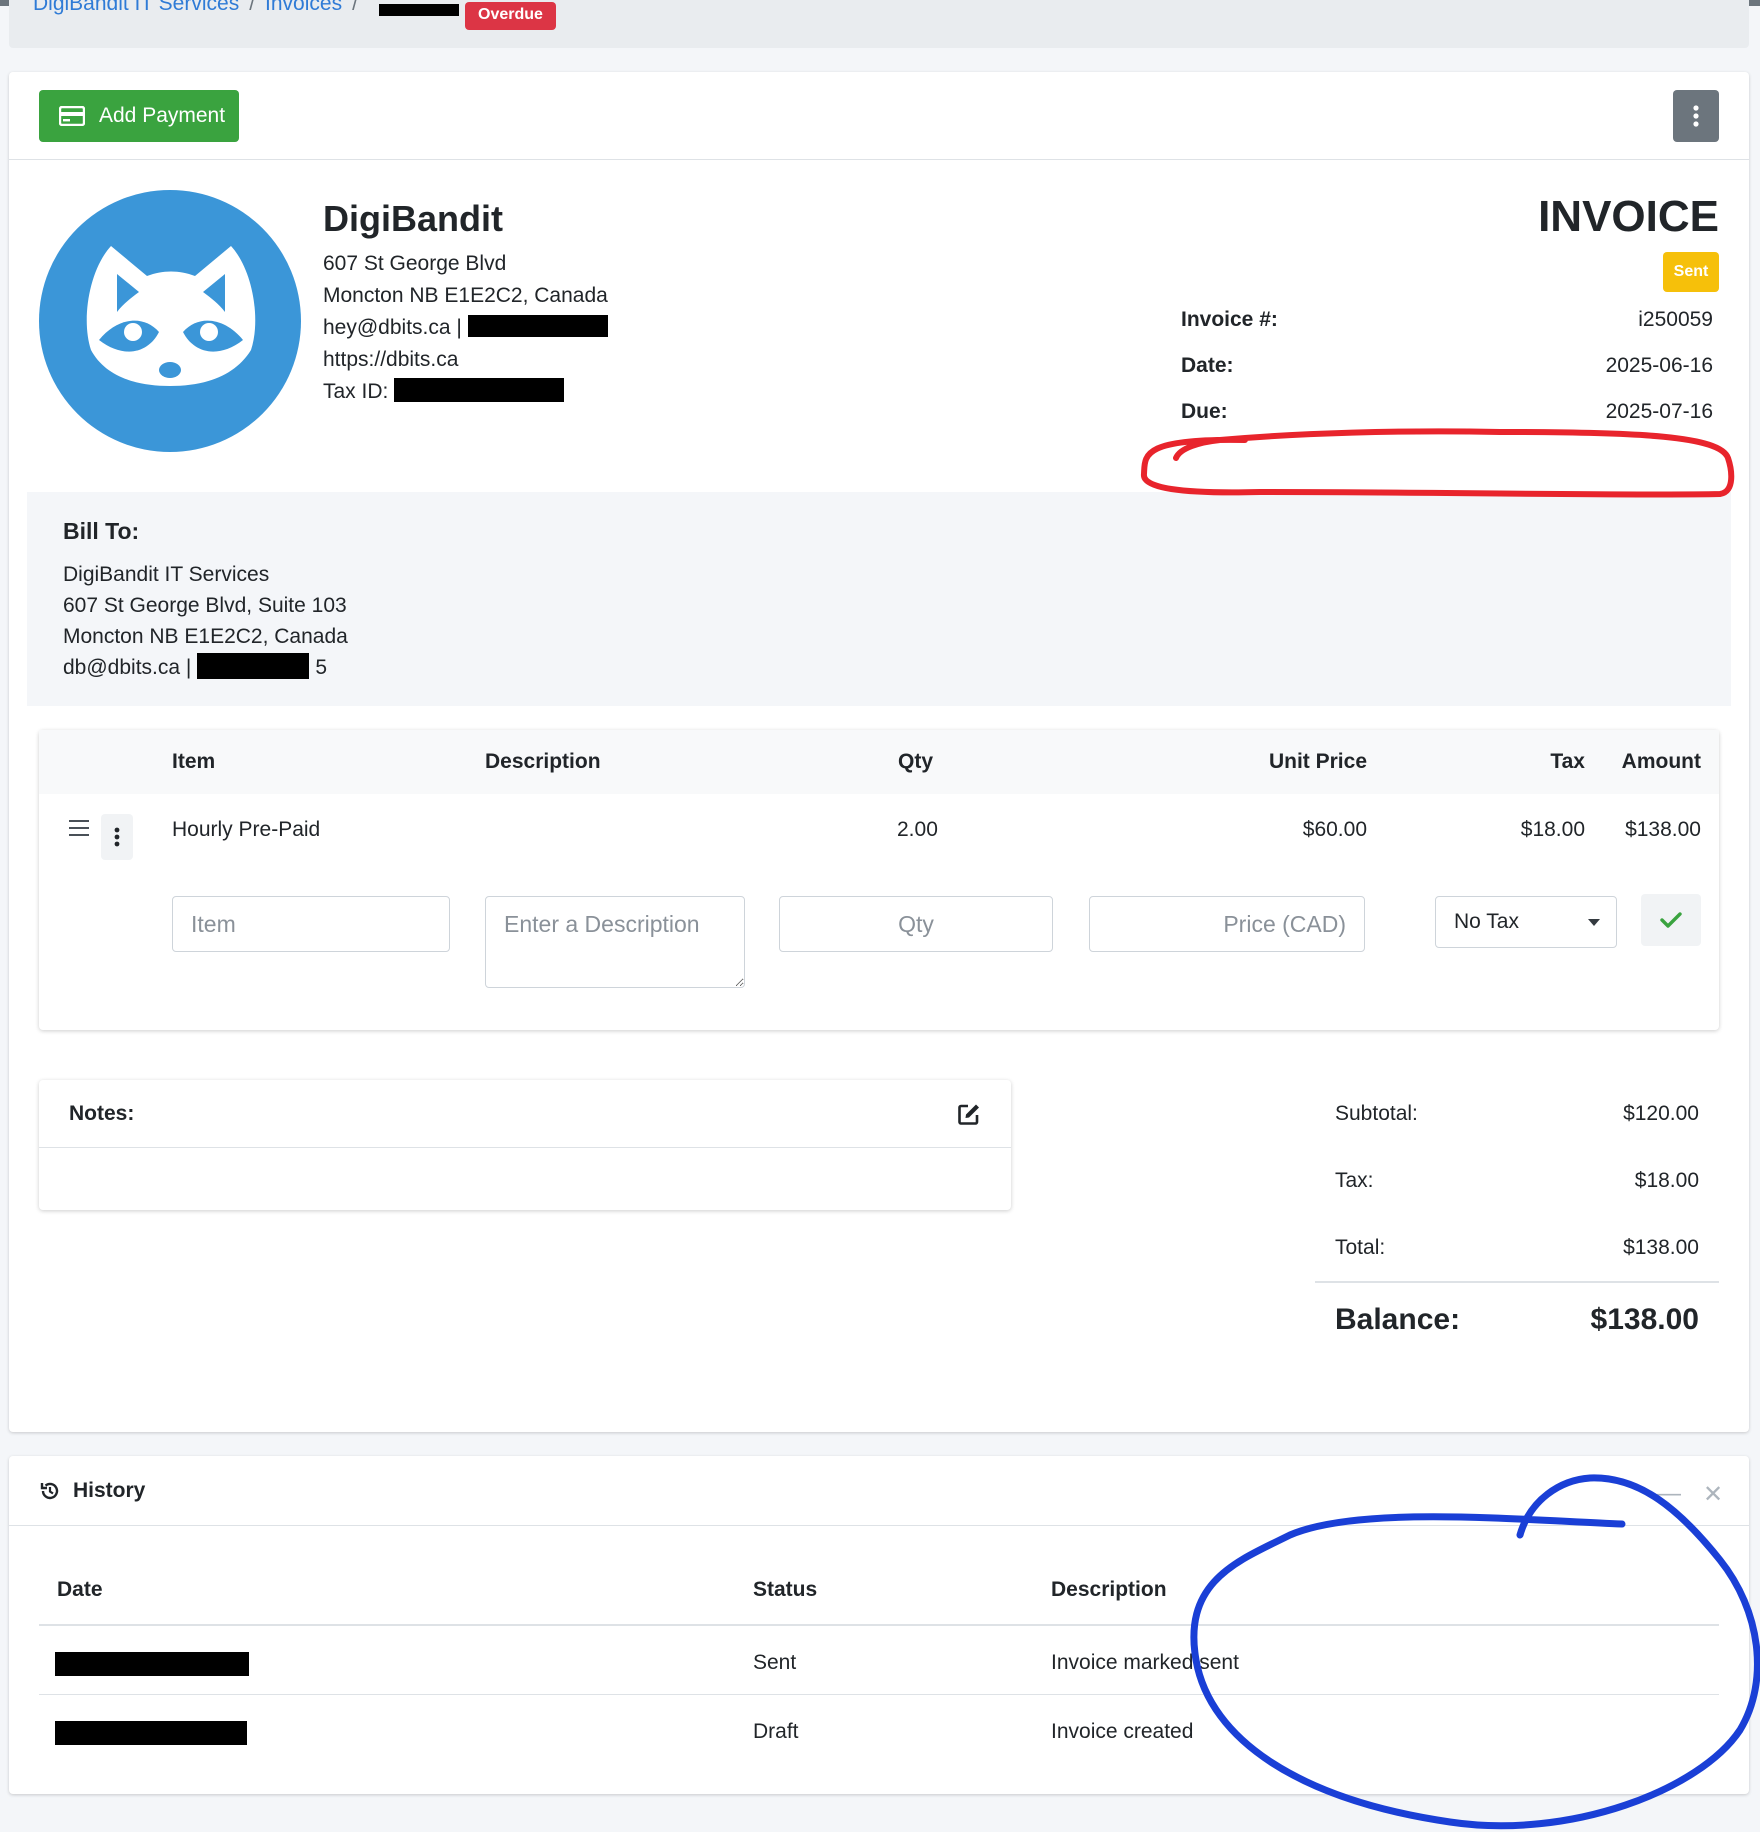 This screenshot has height=1832, width=1760. I want to click on overdue-badge: Overdue, so click(510, 16).